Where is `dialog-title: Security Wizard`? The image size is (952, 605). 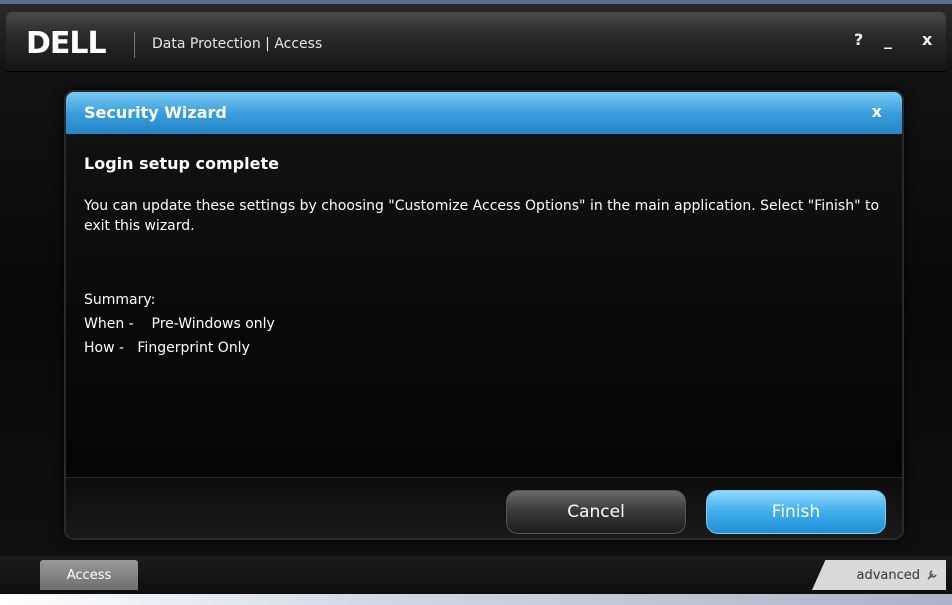
dialog-title: Security Wizard is located at coordinates (155, 112).